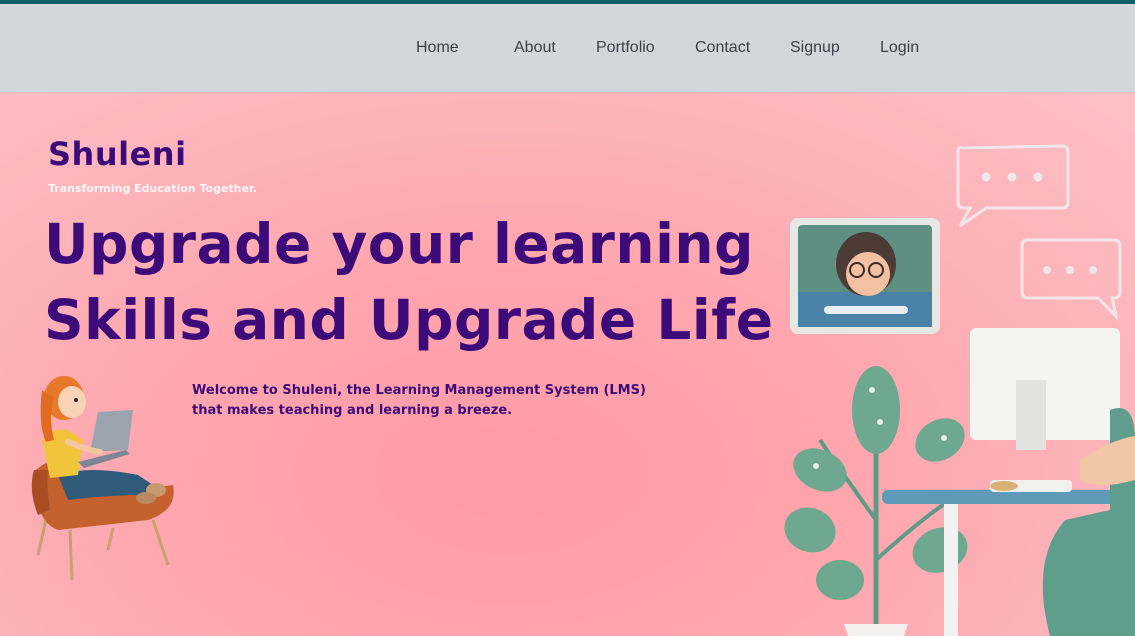  Describe the element at coordinates (535, 48) in the screenshot. I see `nav-about: About` at that location.